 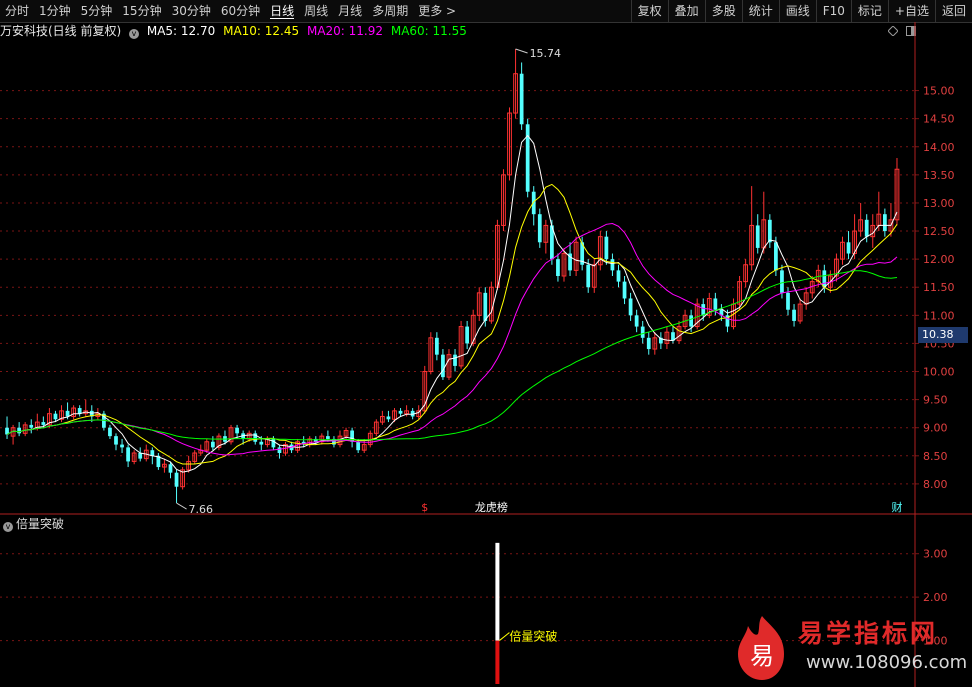 I want to click on event-marker: $, so click(x=424, y=507).